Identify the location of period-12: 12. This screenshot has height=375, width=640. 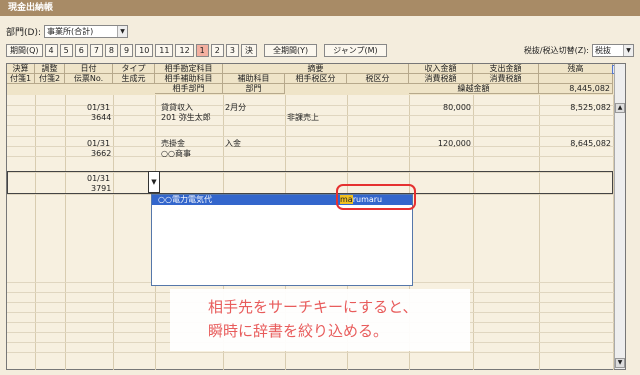
(184, 50).